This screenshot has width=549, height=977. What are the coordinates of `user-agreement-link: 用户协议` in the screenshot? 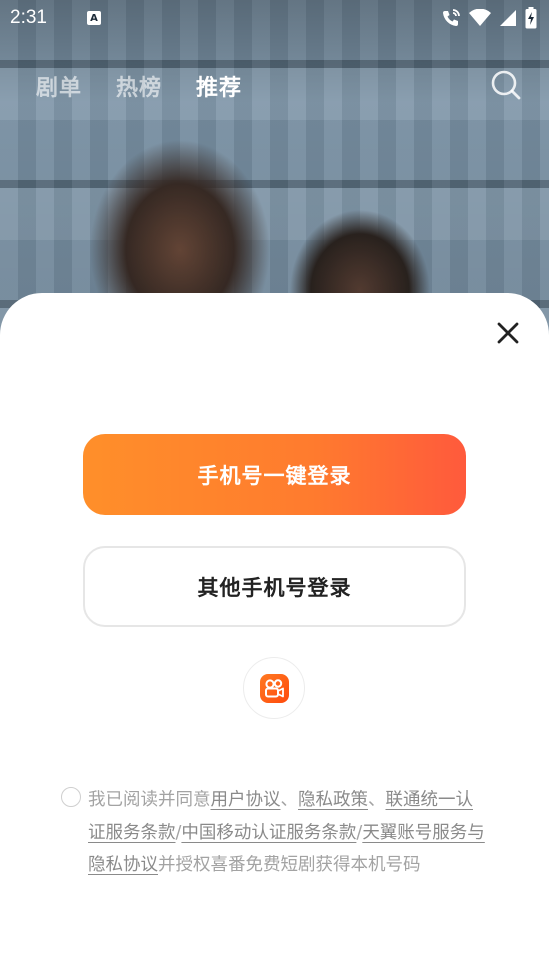 It's located at (246, 800).